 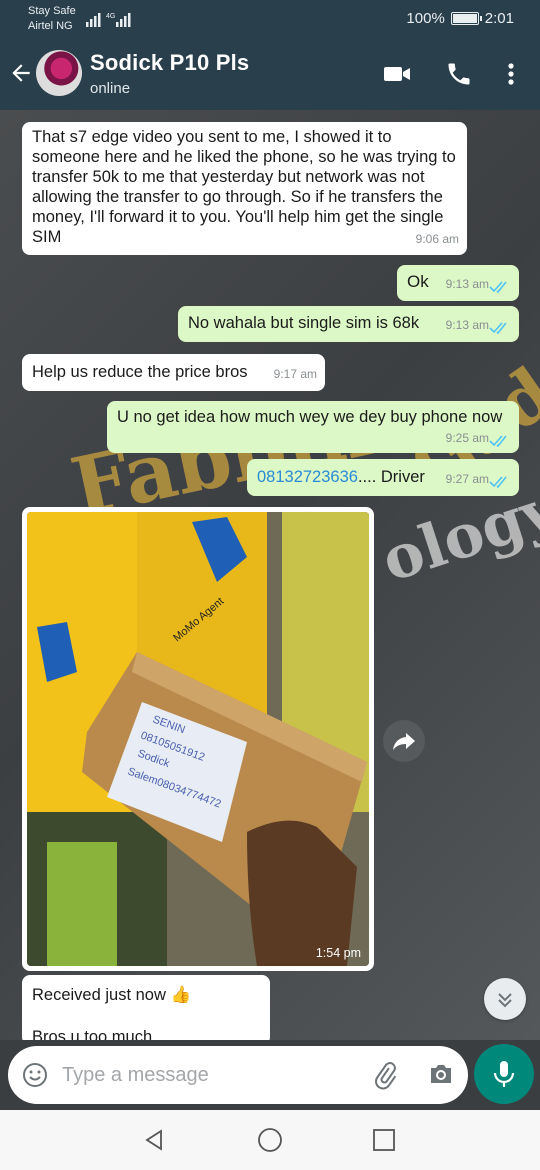 I want to click on nav-home-icon, so click(x=270, y=1140).